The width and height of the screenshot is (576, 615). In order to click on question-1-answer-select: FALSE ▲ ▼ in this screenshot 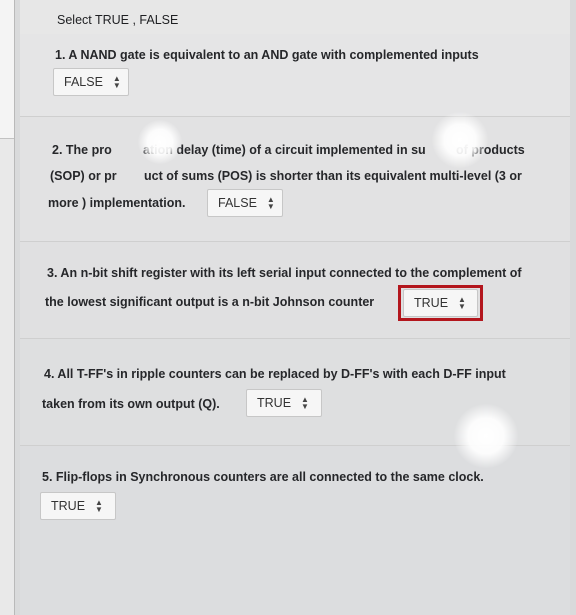, I will do `click(91, 82)`.